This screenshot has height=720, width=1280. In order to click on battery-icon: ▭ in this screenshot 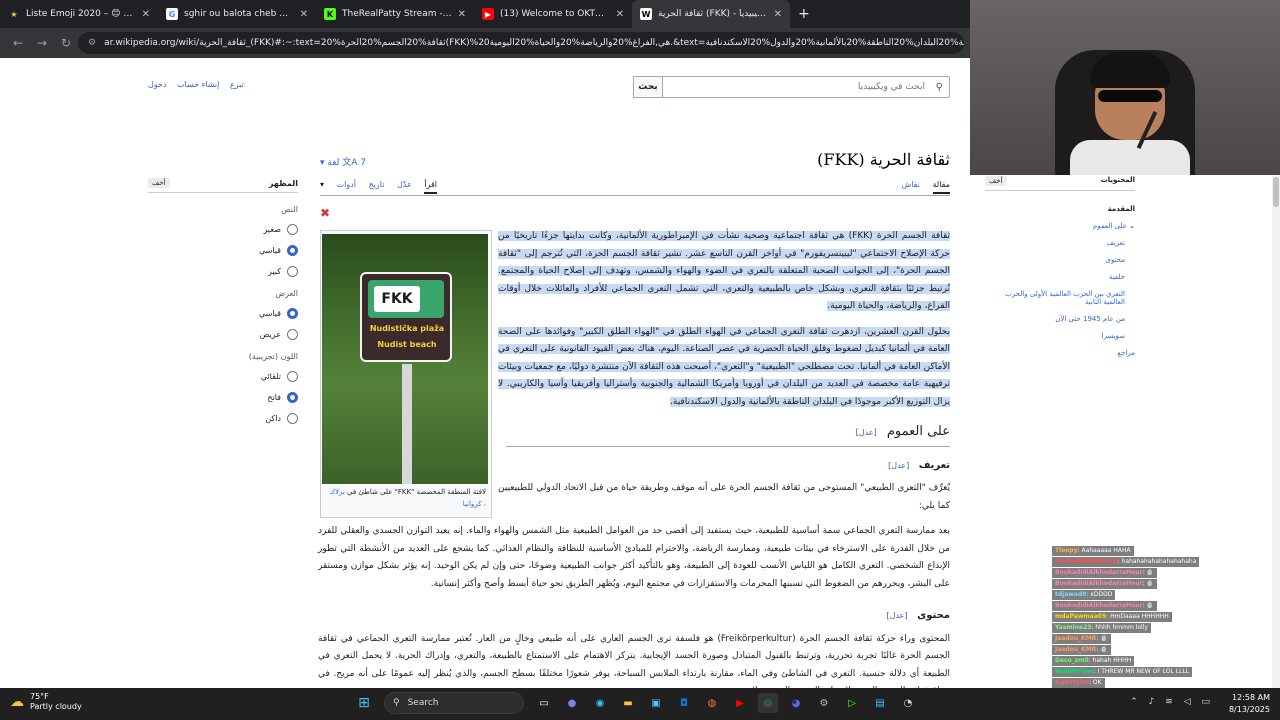, I will do `click(1205, 702)`.